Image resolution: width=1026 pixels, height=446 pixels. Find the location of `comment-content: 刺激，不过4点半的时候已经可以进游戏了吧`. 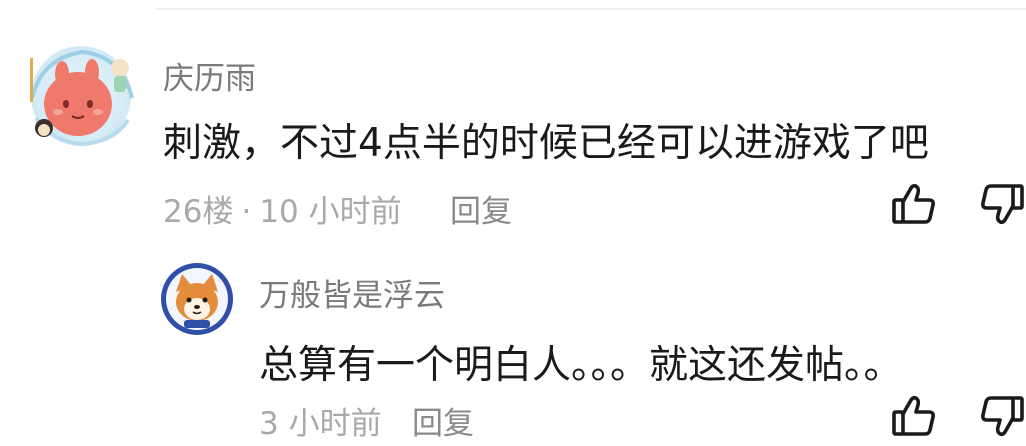

comment-content: 刺激，不过4点半的时候已经可以进游戏了吧 is located at coordinates (546, 143).